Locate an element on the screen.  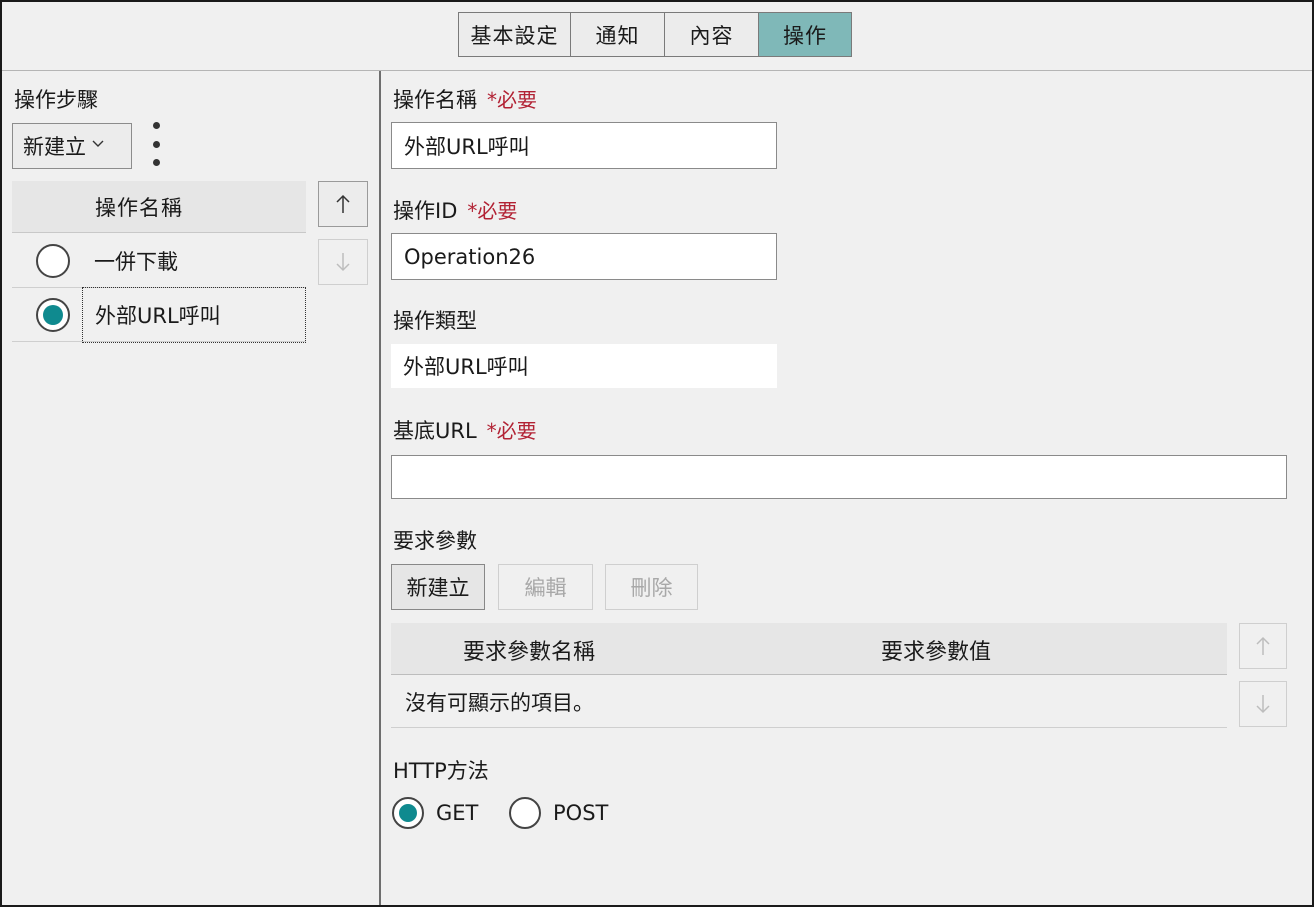
params-table-empty-row: 沒有可顯示的項目。 is located at coordinates (809, 702).